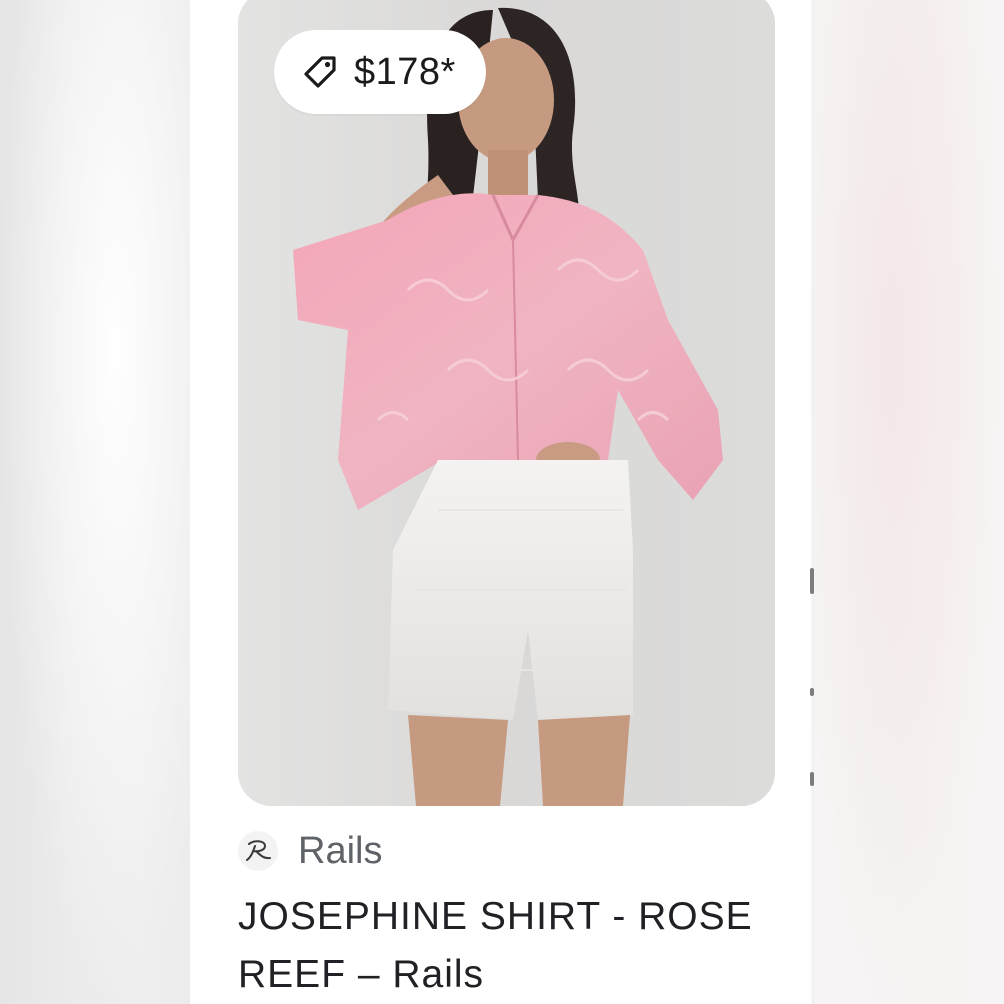 The height and width of the screenshot is (1004, 1004). Describe the element at coordinates (813, 675) in the screenshot. I see `next-card-peek` at that location.